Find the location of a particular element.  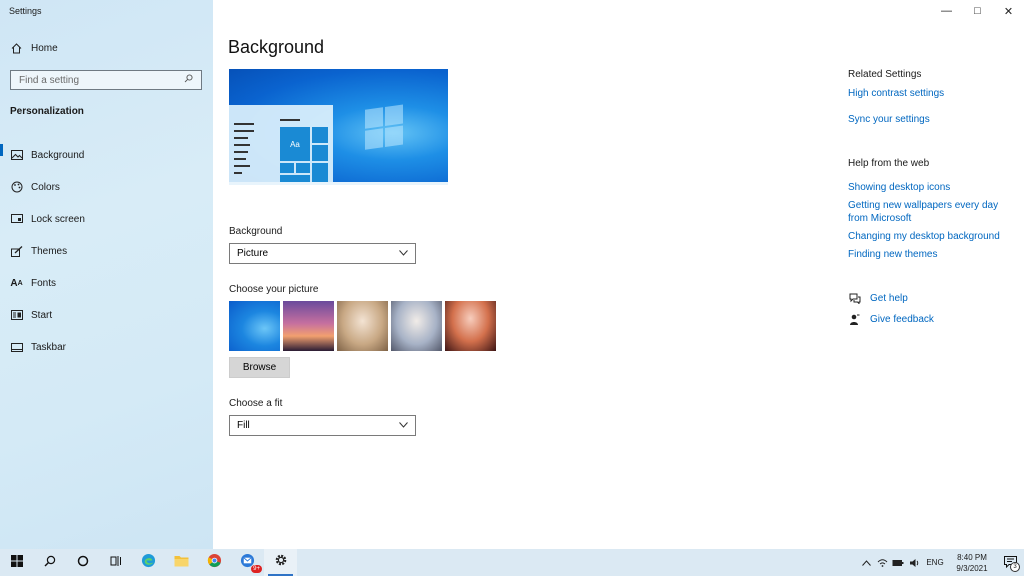

home-nav-item: Home is located at coordinates (34, 48).